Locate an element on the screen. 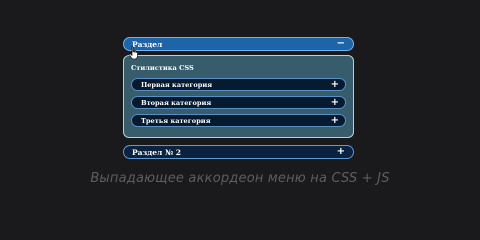  category-item-3: Третья категория + is located at coordinates (238, 120).